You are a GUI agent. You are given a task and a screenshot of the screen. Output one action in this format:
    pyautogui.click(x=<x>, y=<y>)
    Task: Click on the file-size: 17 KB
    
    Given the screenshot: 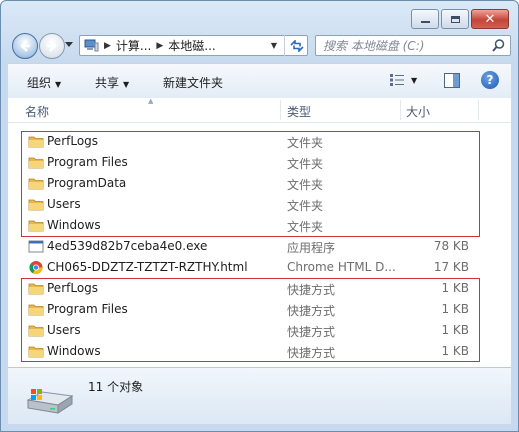 What is the action you would take?
    pyautogui.click(x=451, y=267)
    